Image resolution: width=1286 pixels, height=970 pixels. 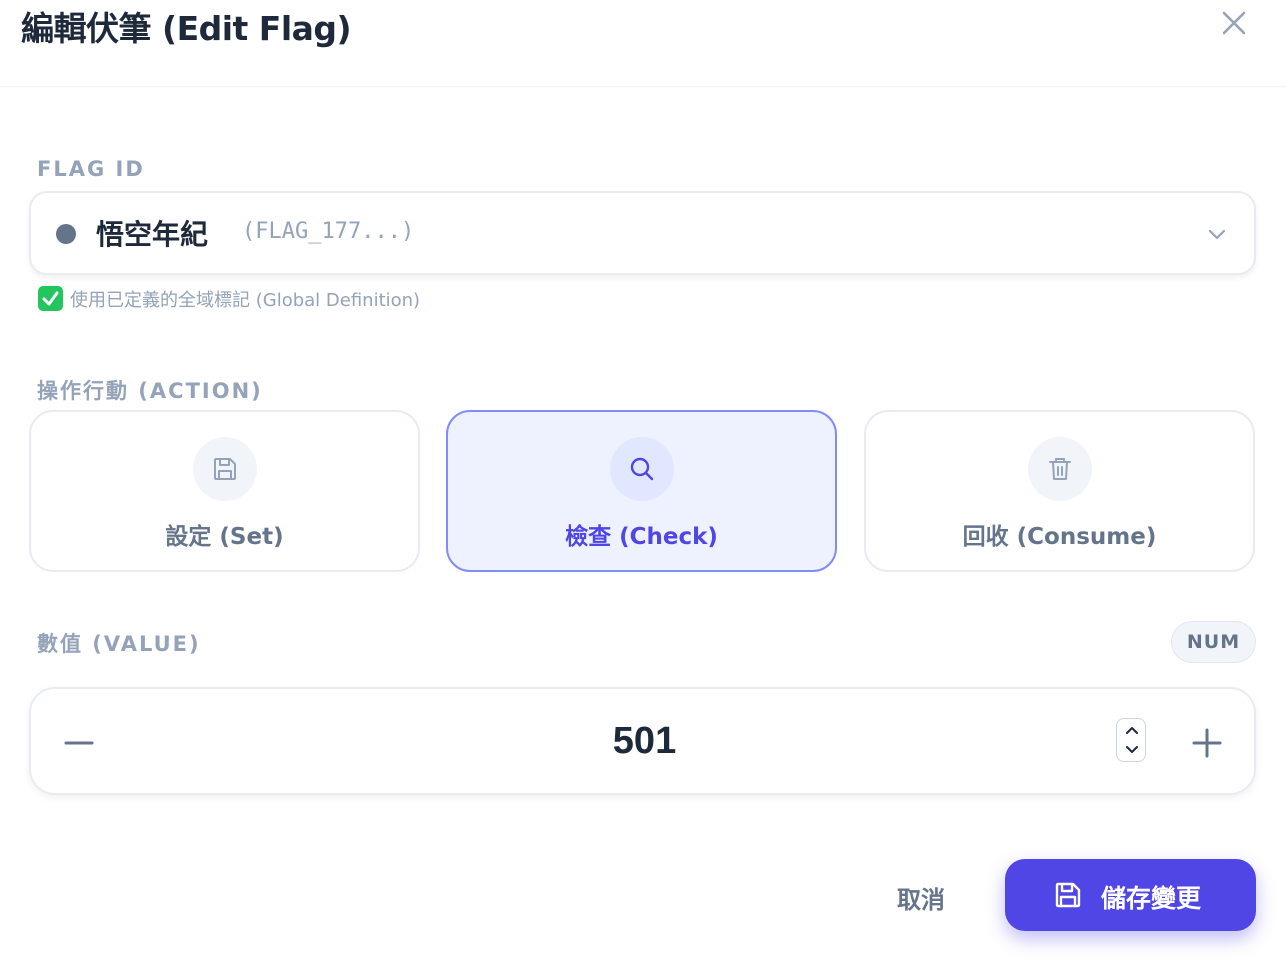 I want to click on save-button-label: 儲存變更, so click(x=1151, y=899).